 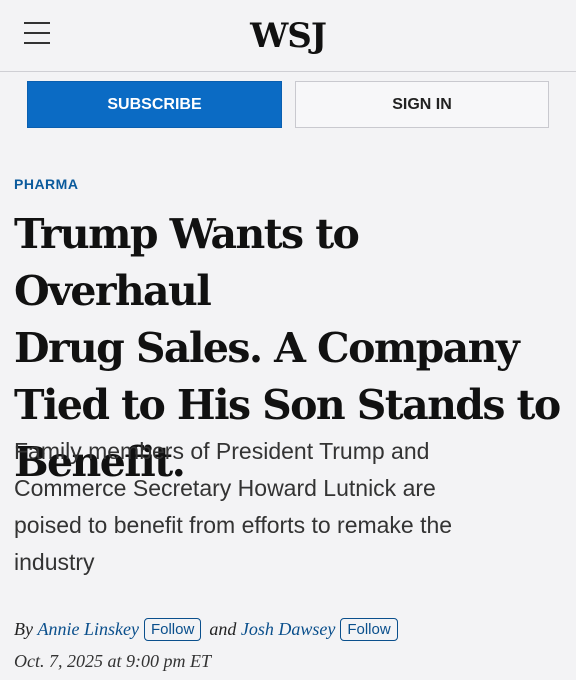 I want to click on byline-and: and, so click(x=223, y=629).